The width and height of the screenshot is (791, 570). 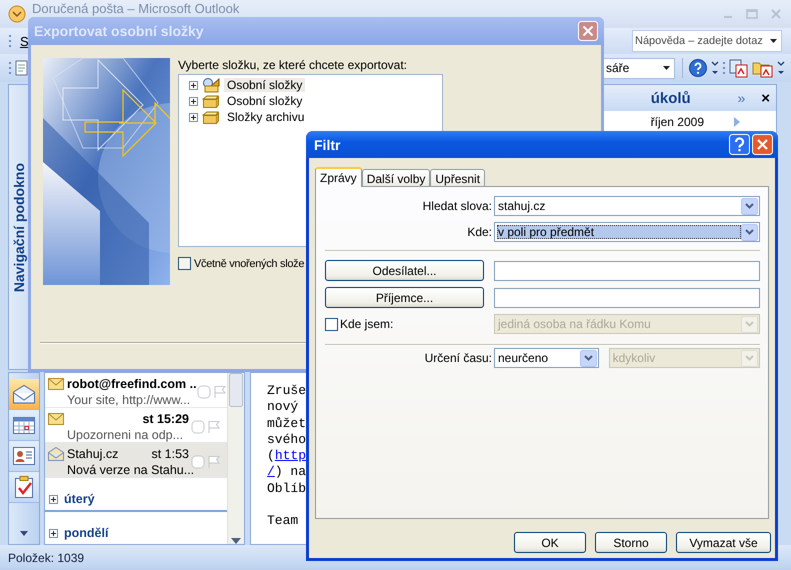 What do you see at coordinates (670, 98) in the screenshot?
I see `todo-bar-title: úkolů` at bounding box center [670, 98].